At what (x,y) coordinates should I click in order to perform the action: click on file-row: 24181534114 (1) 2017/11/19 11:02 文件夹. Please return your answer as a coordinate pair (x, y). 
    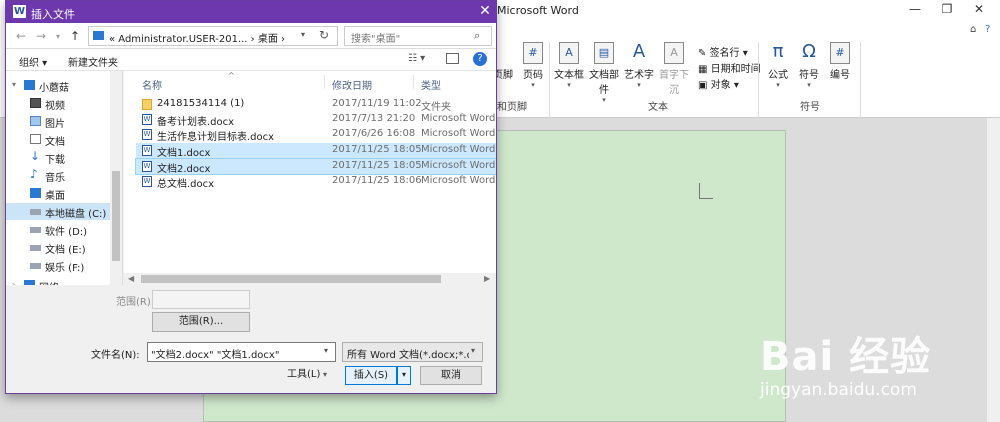
    Looking at the image, I should click on (316, 105).